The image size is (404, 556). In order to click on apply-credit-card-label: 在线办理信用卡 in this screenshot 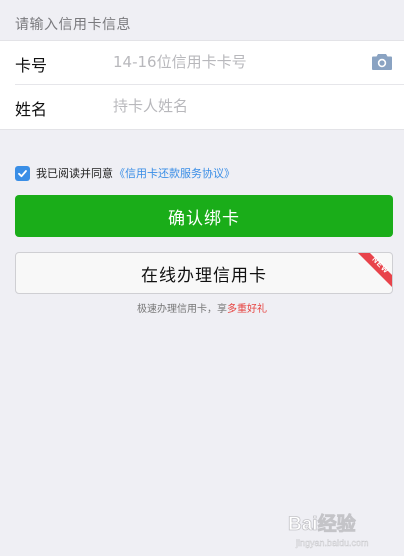, I will do `click(204, 275)`.